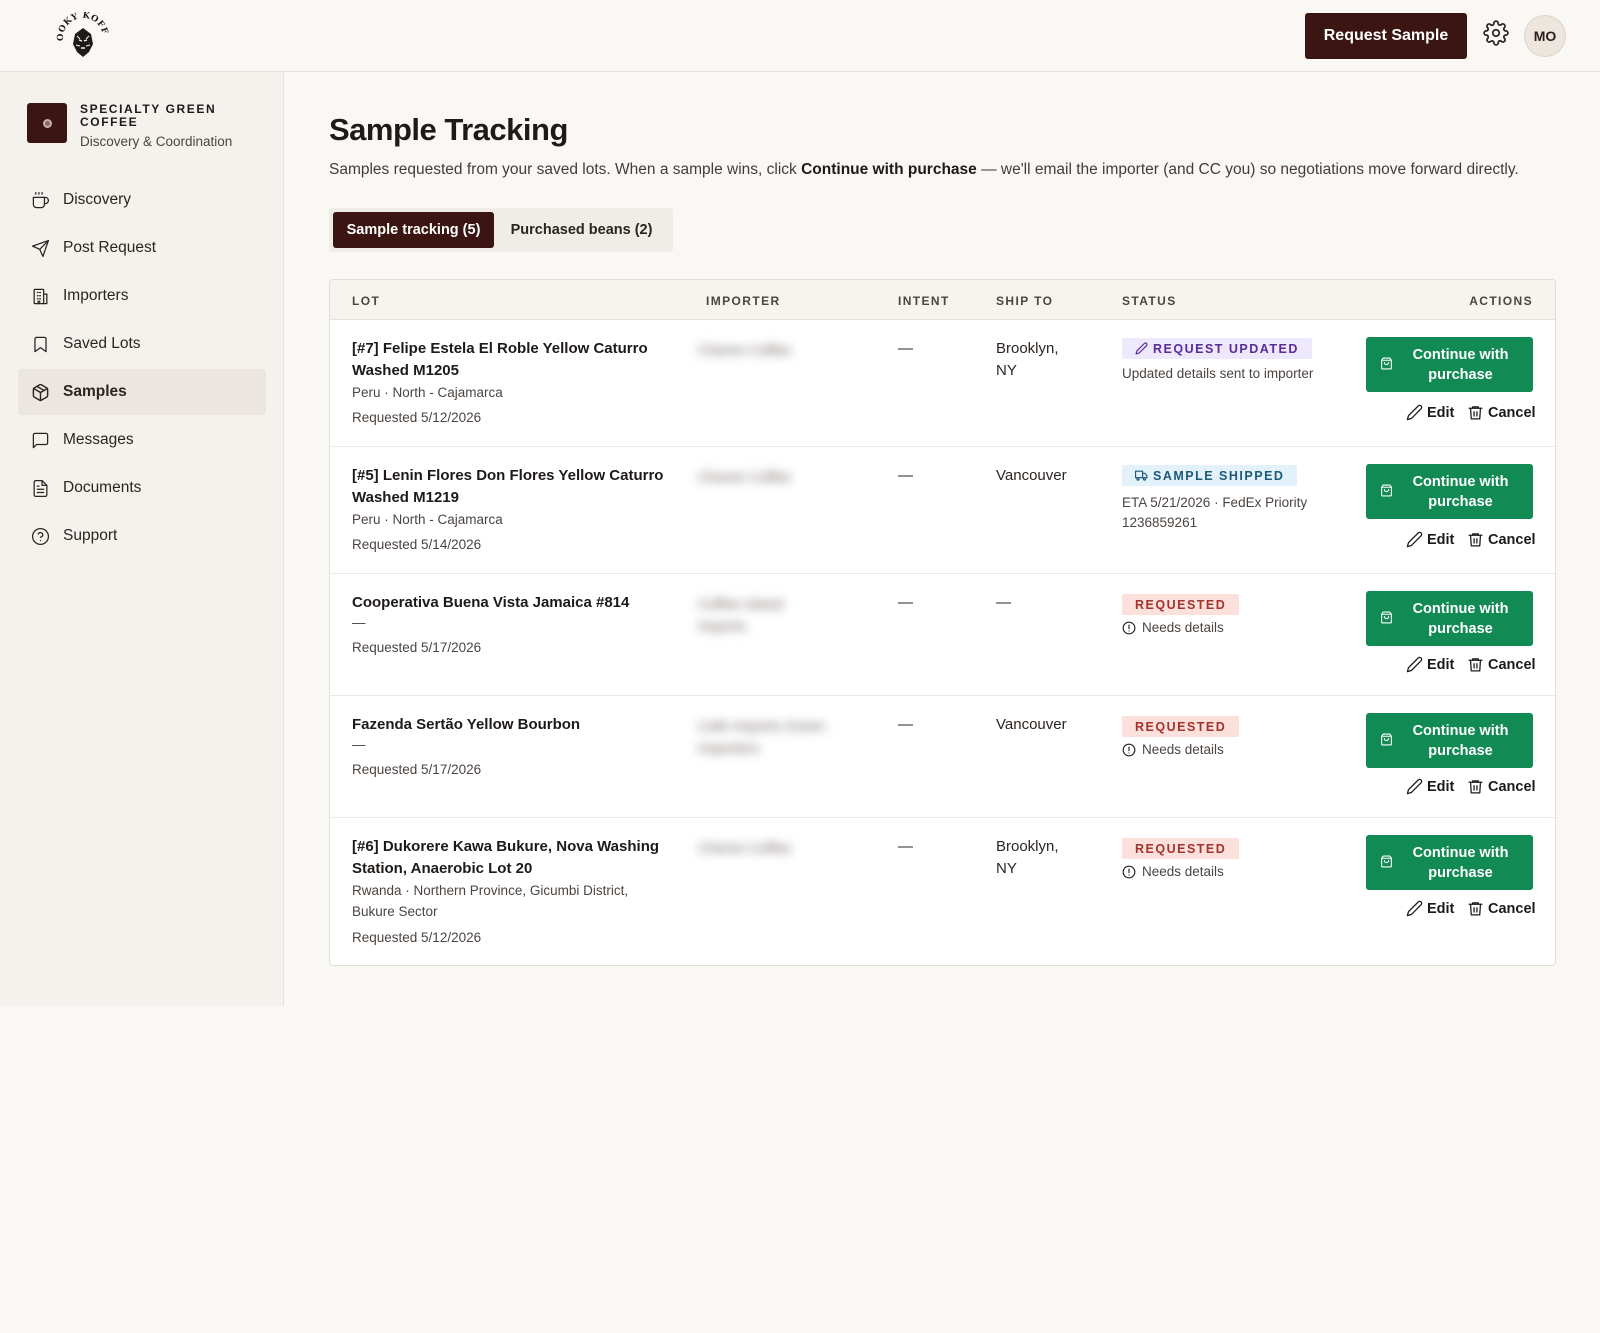 The height and width of the screenshot is (1333, 1600). What do you see at coordinates (414, 230) in the screenshot?
I see `tab-sample-tracking: Sample tracking (5)` at bounding box center [414, 230].